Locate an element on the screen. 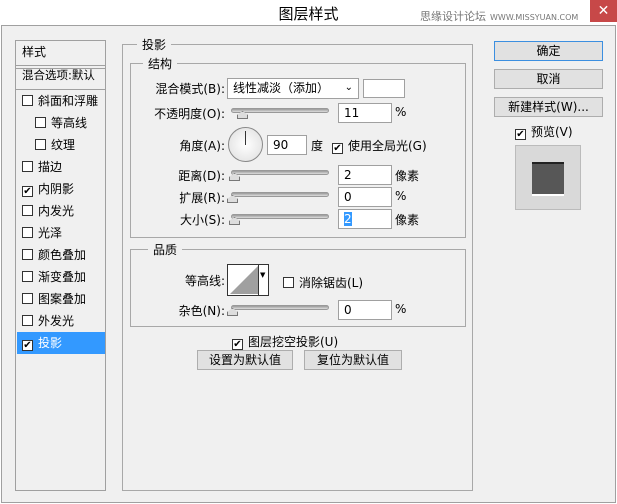 This screenshot has width=617, height=504. style-item: 描边 is located at coordinates (61, 167).